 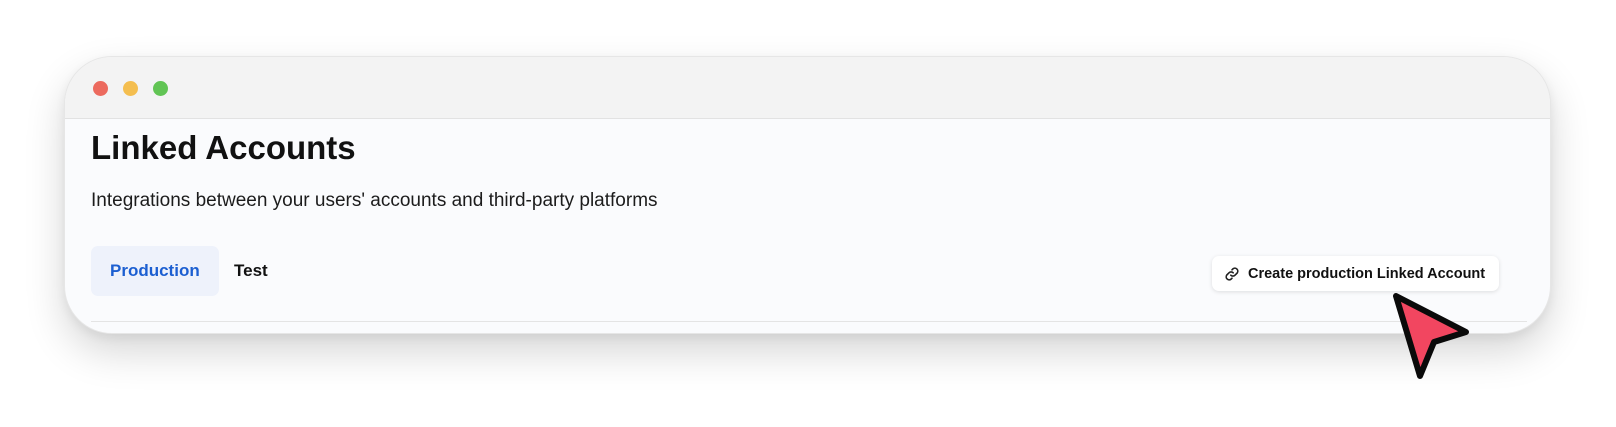 What do you see at coordinates (1232, 274) in the screenshot?
I see `link-icon` at bounding box center [1232, 274].